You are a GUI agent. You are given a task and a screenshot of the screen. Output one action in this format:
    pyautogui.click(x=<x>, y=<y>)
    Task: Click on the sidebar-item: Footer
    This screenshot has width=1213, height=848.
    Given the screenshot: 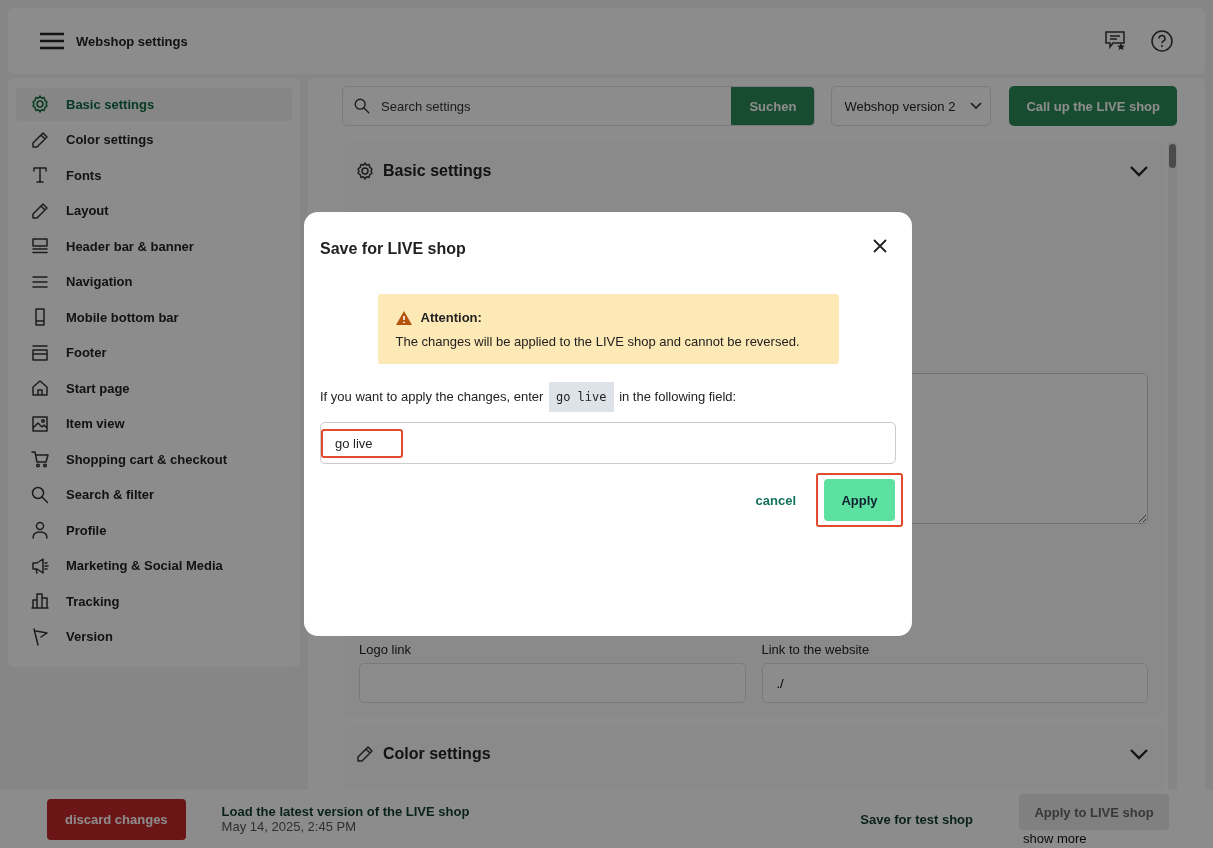 What is the action you would take?
    pyautogui.click(x=154, y=352)
    